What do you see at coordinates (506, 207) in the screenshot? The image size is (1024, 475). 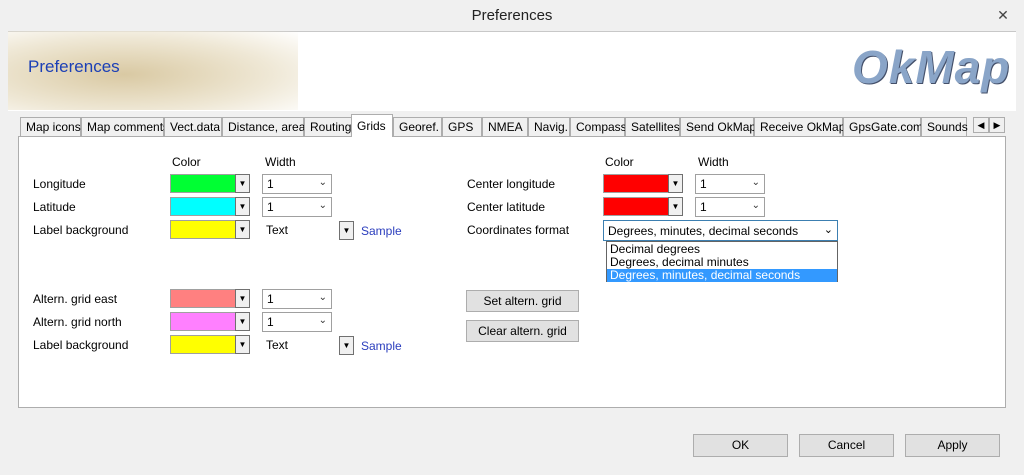 I see `center-latitude-label: Center latitude` at bounding box center [506, 207].